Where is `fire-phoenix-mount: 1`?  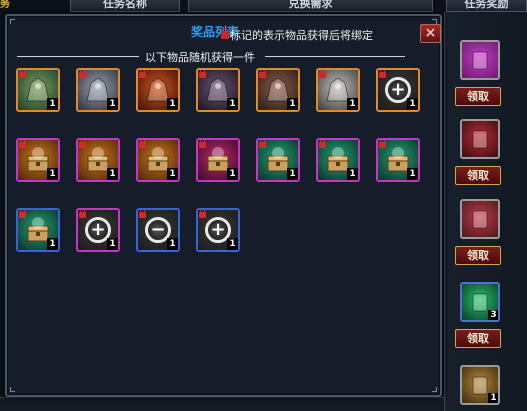
fire-phoenix-mount: 1 is located at coordinates (158, 90).